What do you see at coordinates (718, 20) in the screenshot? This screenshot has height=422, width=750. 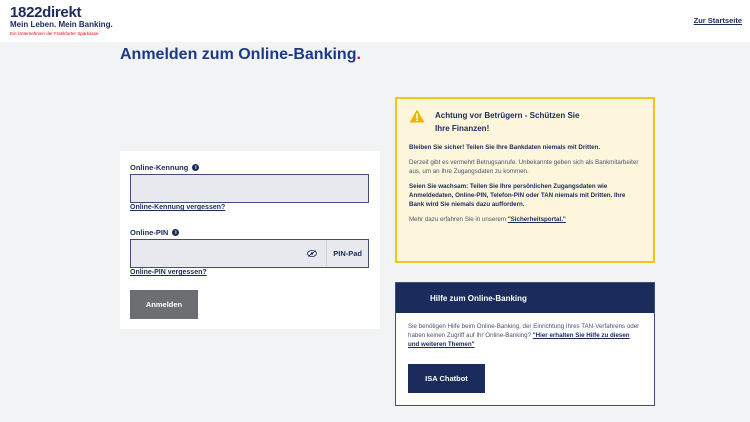 I see `startseite-link: Zur Startseite` at bounding box center [718, 20].